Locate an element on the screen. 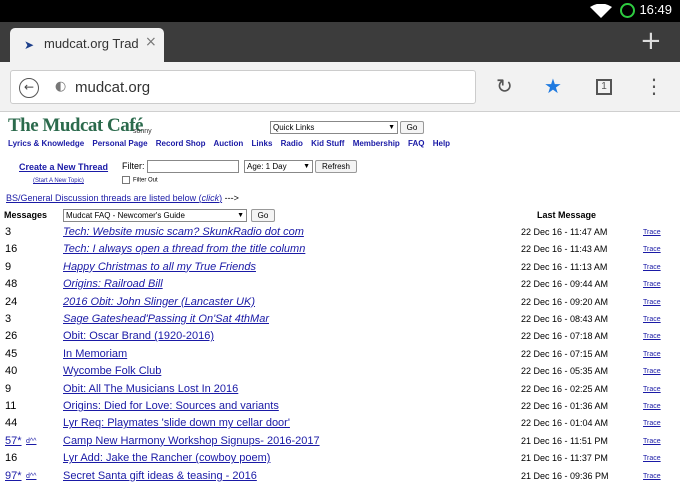  last-message-date: 21 Dec 16 - 11:37 PM is located at coordinates (564, 458).